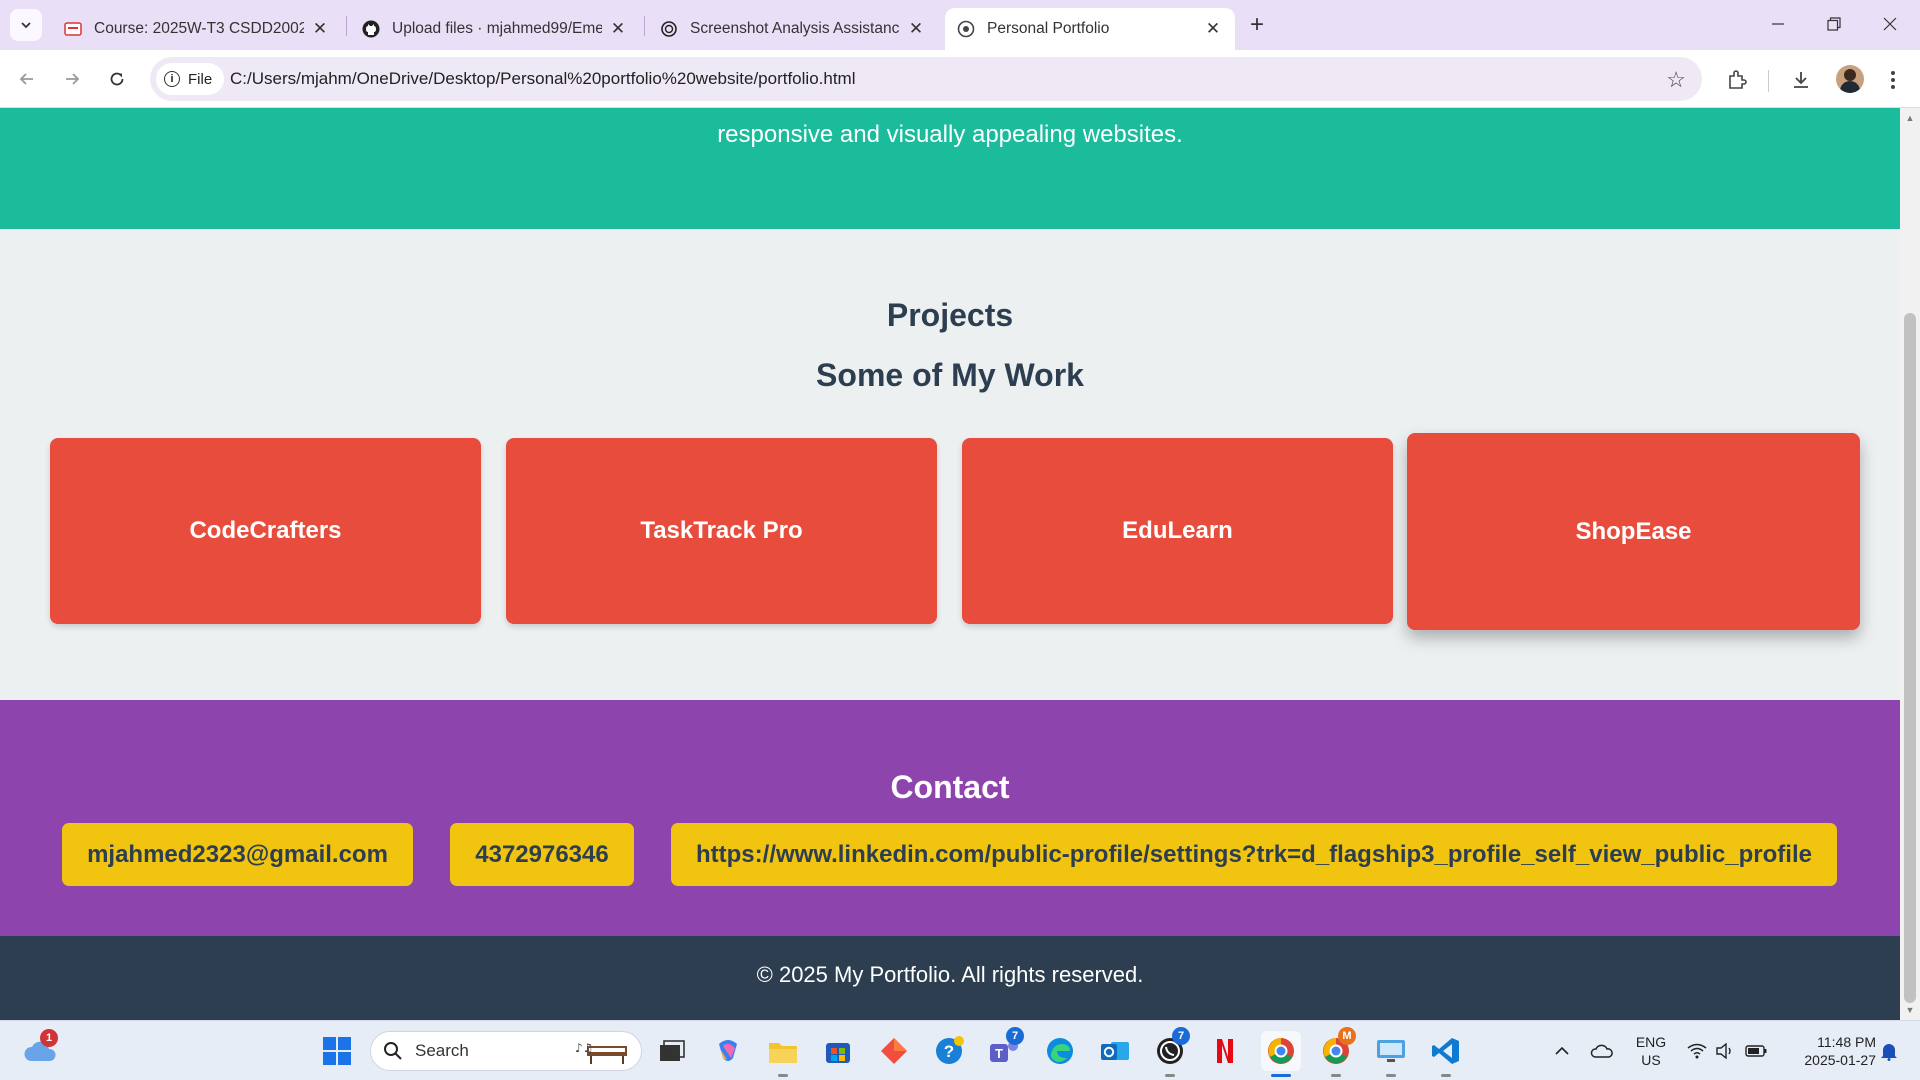 Image resolution: width=1920 pixels, height=1080 pixels. I want to click on minimize-icon, so click(1778, 24).